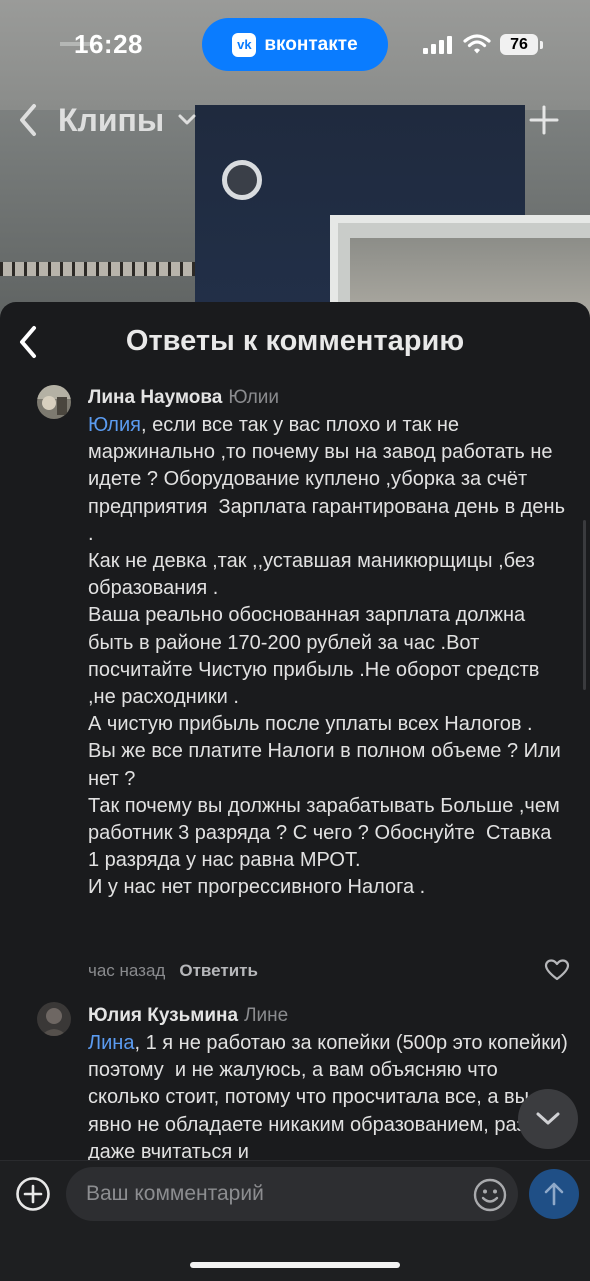  What do you see at coordinates (477, 44) in the screenshot?
I see `wifi-icon` at bounding box center [477, 44].